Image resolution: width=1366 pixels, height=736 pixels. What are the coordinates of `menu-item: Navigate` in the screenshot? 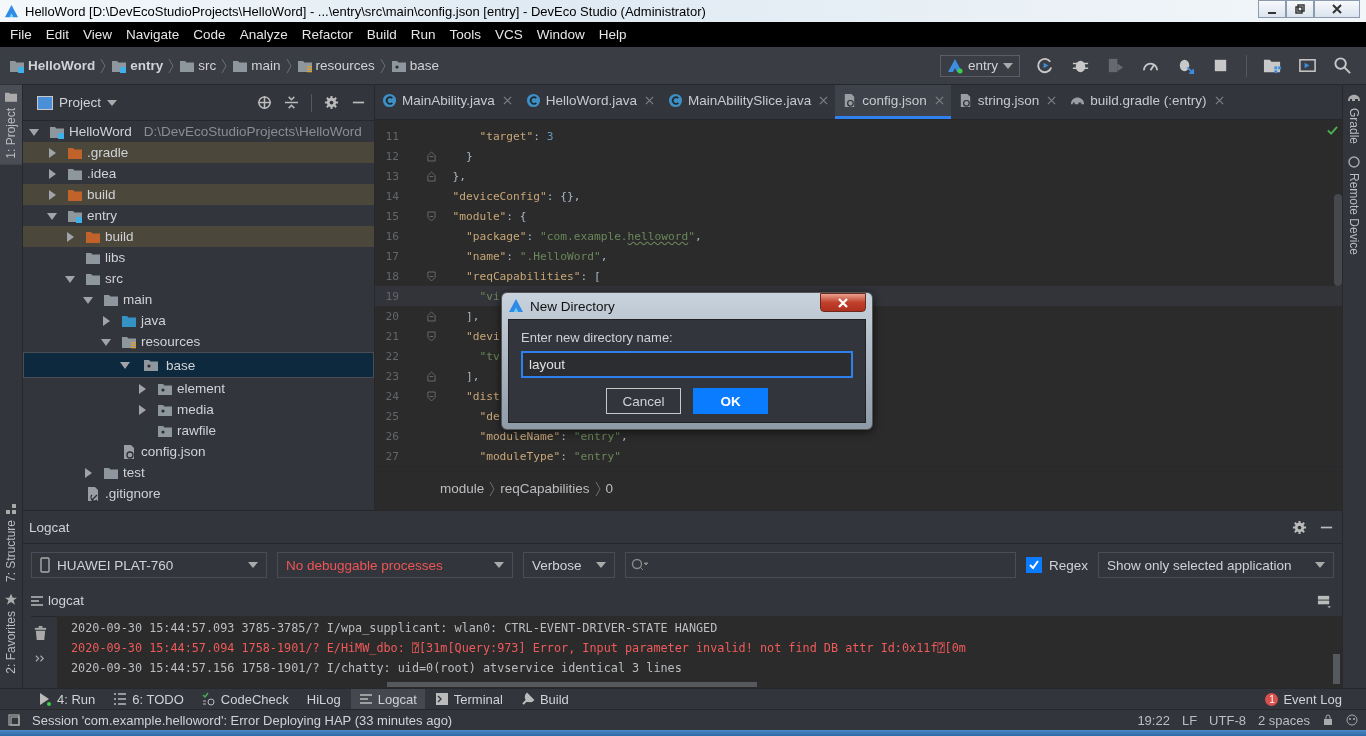 It's located at (153, 34).